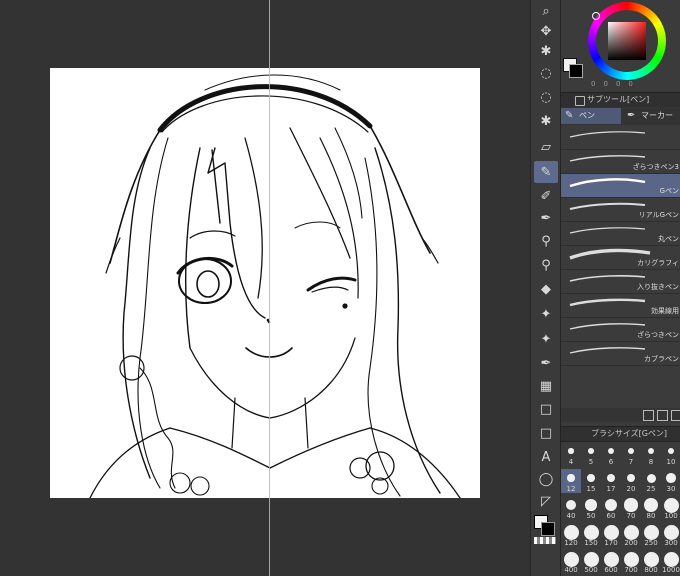 This screenshot has height=576, width=680. I want to click on magic-wand-tool-icon: ✱, so click(546, 51).